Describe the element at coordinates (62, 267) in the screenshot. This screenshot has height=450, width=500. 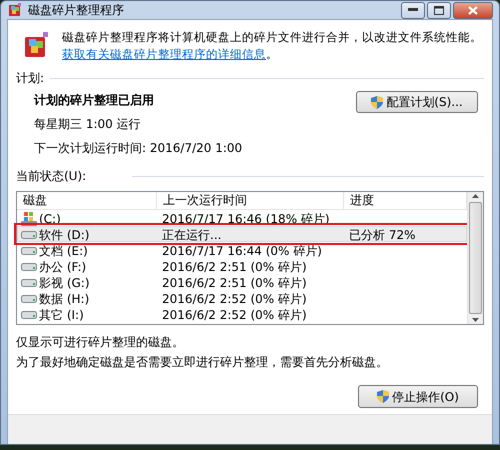
I see `disk-name: 办公 (F:)` at that location.